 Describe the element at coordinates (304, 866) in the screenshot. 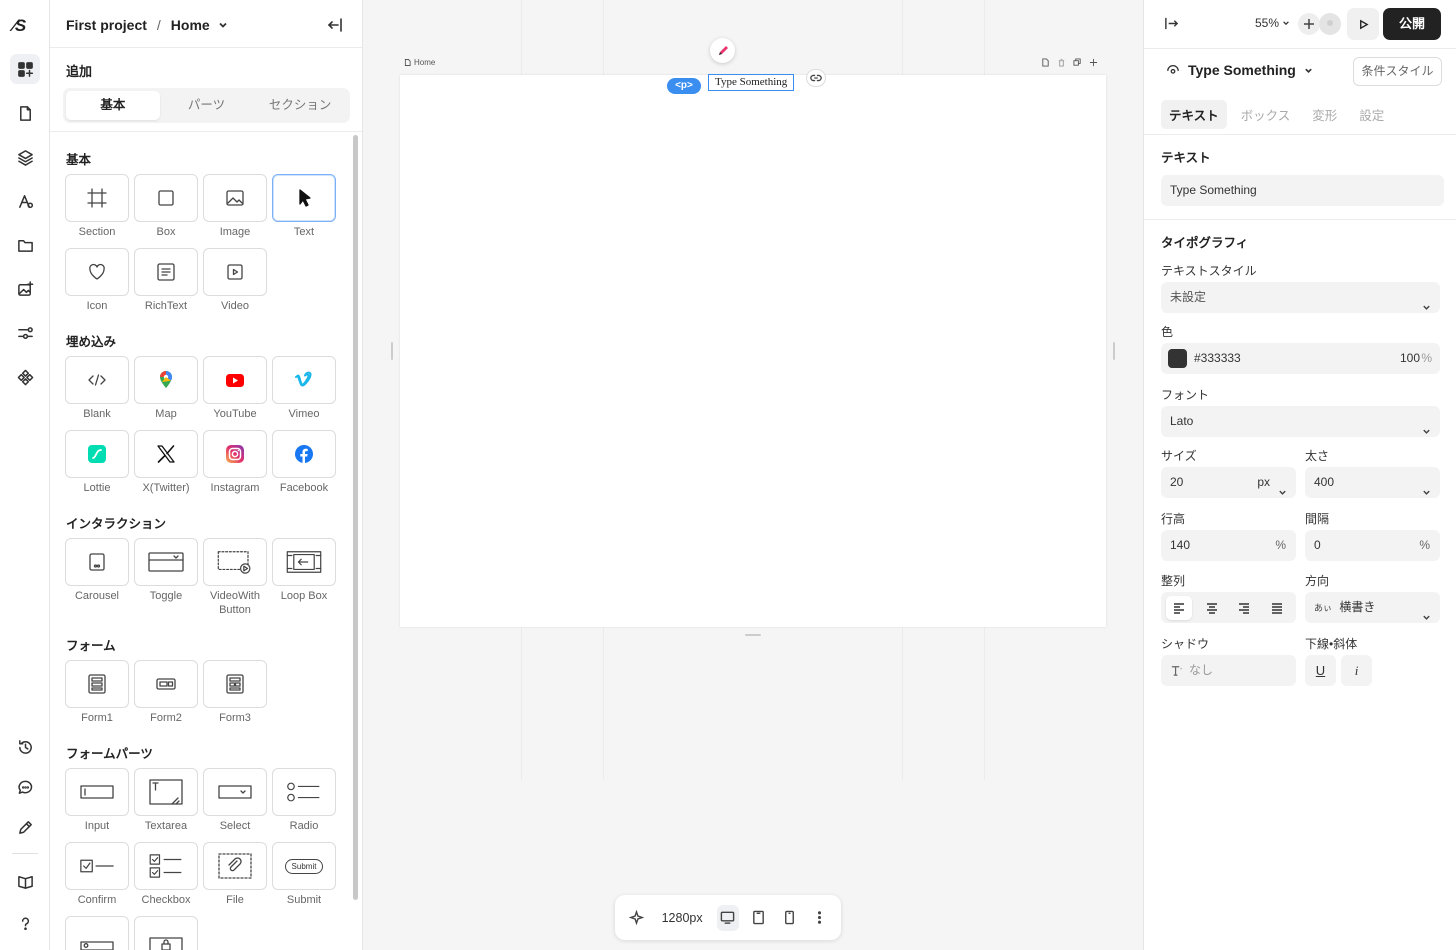

I see `element-submit: Submit` at that location.